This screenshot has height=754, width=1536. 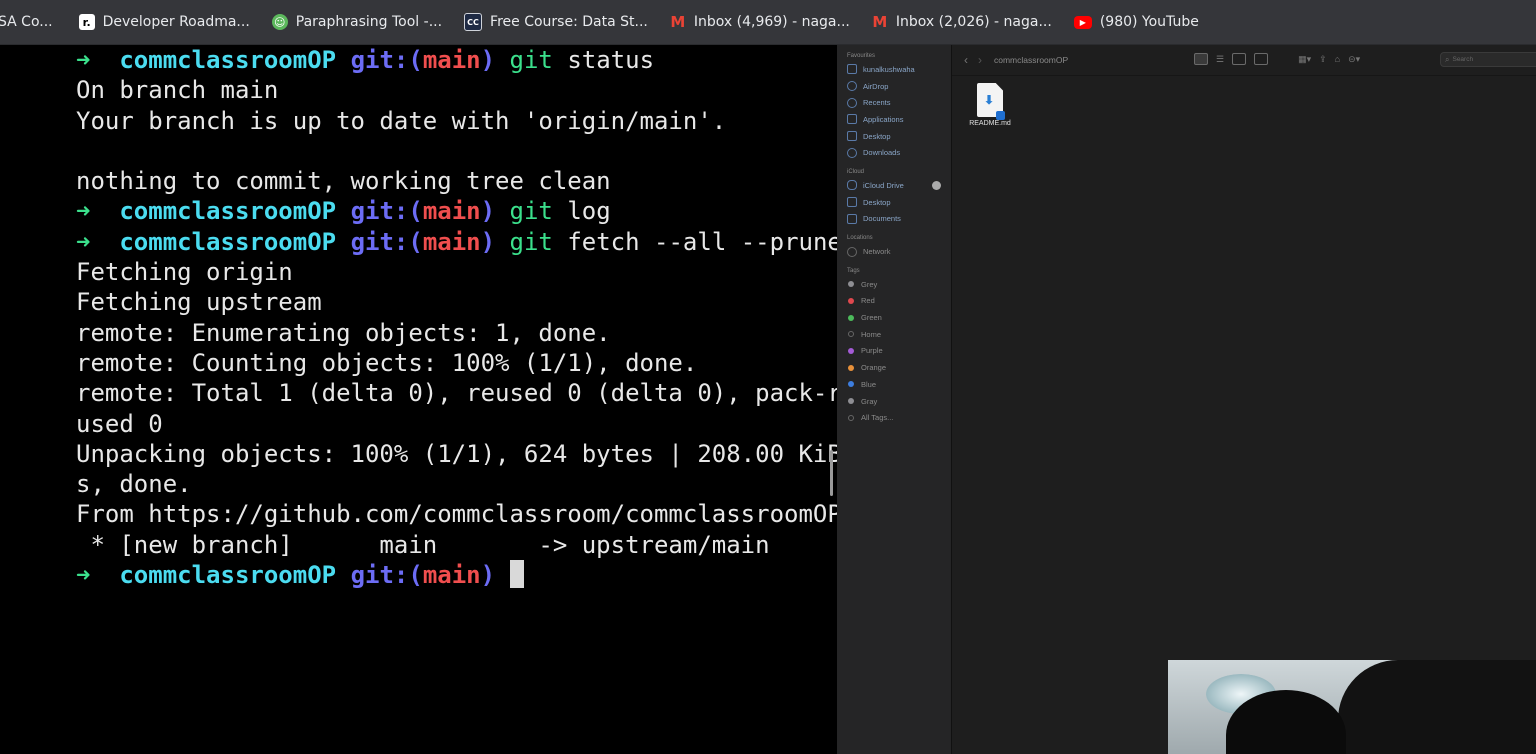 What do you see at coordinates (882, 219) in the screenshot?
I see `sidebar-item-label: Documents` at bounding box center [882, 219].